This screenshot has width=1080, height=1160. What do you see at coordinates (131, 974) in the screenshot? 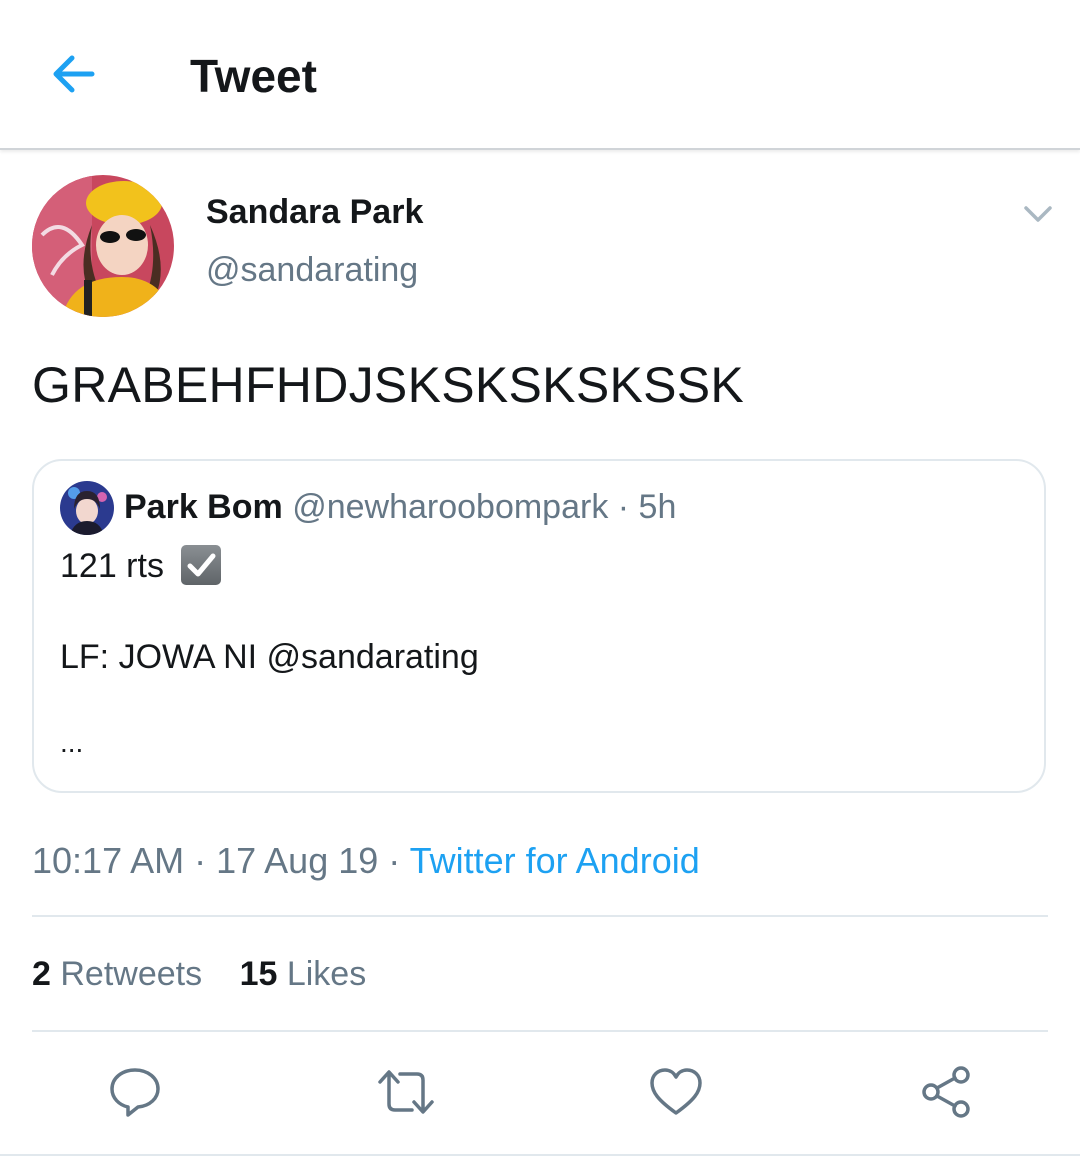
I see `retweets-label: Retweets` at bounding box center [131, 974].